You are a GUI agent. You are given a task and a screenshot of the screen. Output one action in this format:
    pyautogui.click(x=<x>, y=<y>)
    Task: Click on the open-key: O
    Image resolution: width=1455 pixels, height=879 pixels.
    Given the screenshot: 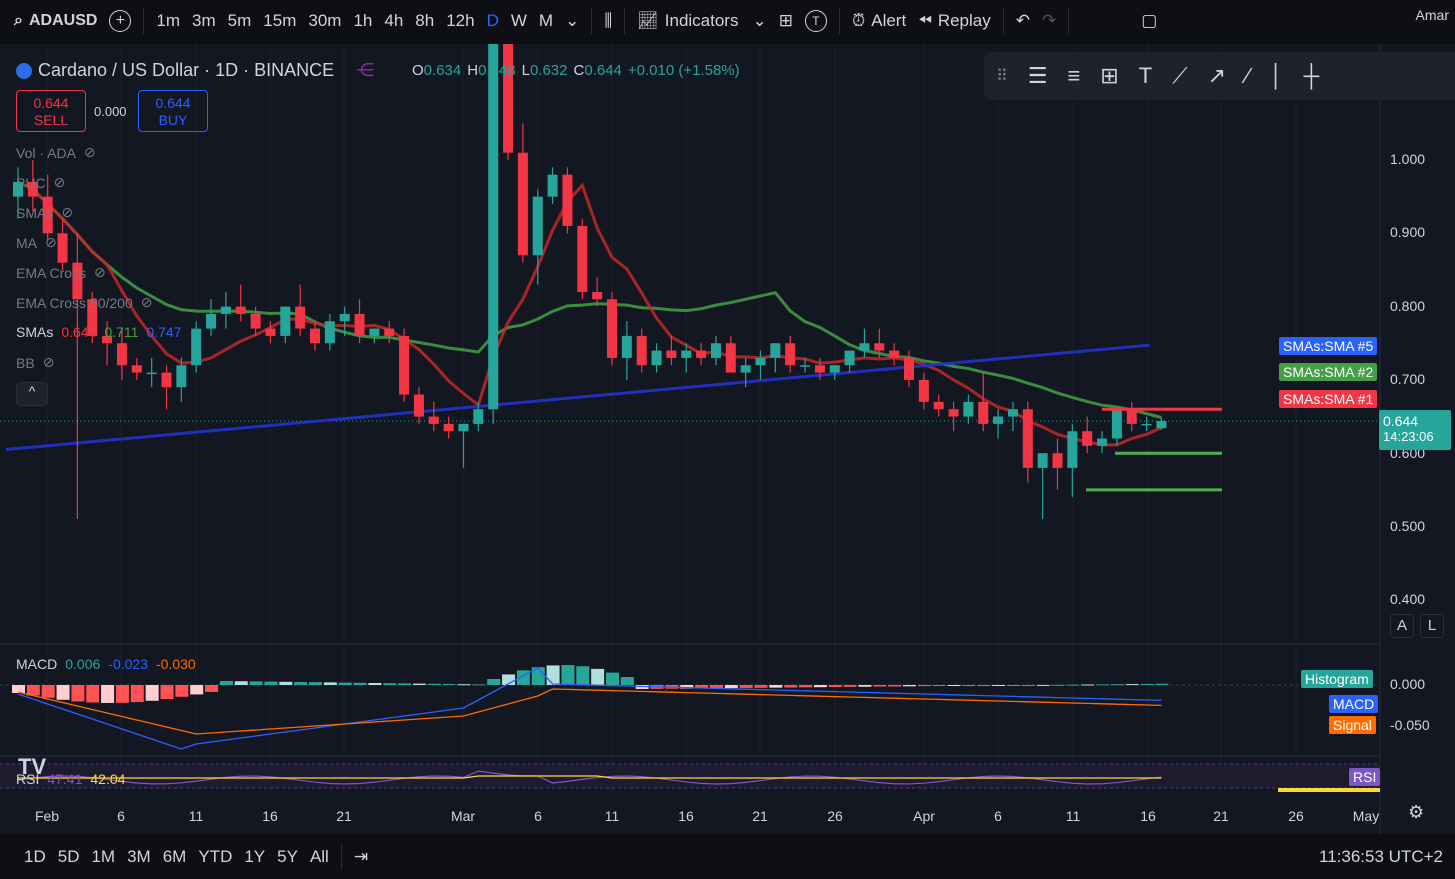 What is the action you would take?
    pyautogui.click(x=418, y=70)
    